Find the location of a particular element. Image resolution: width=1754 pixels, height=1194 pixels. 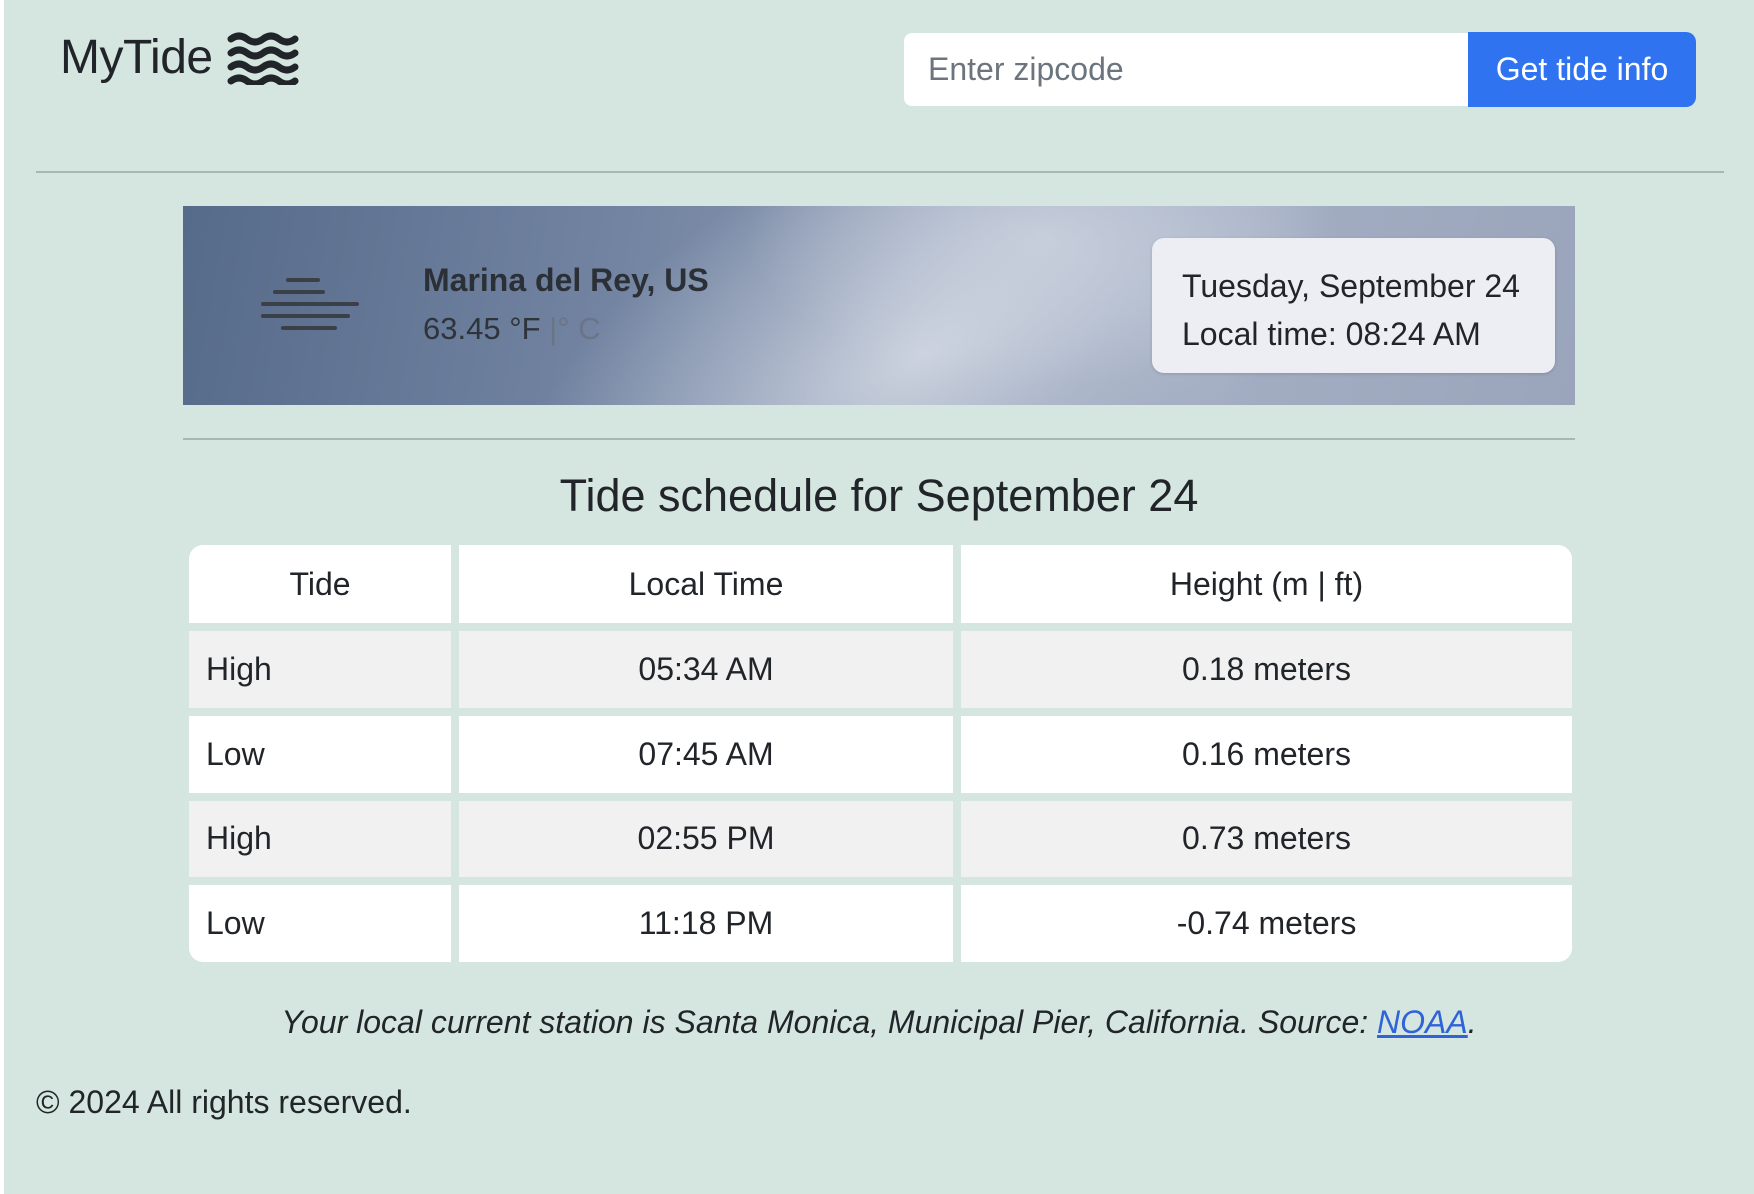

tide-time-cell: 11:18 PM is located at coordinates (706, 919).